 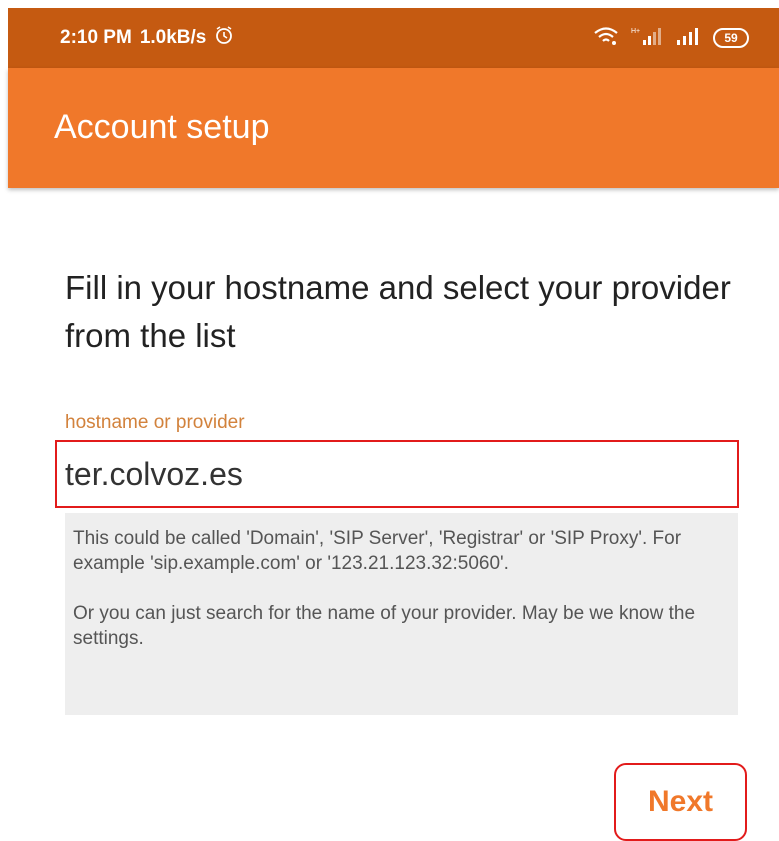 What do you see at coordinates (688, 38) in the screenshot?
I see `signal-icon` at bounding box center [688, 38].